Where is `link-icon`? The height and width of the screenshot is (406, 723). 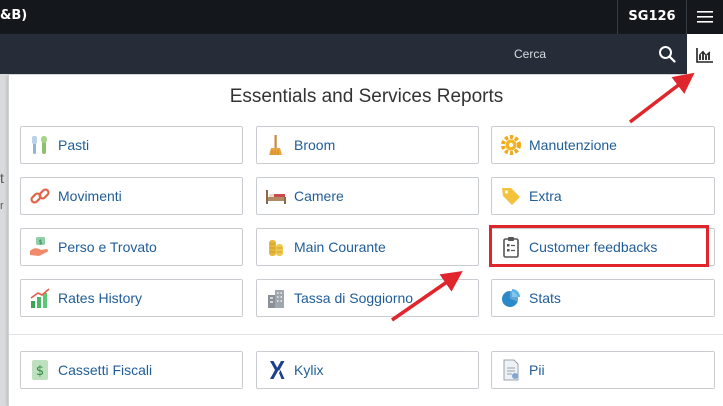
link-icon is located at coordinates (40, 196).